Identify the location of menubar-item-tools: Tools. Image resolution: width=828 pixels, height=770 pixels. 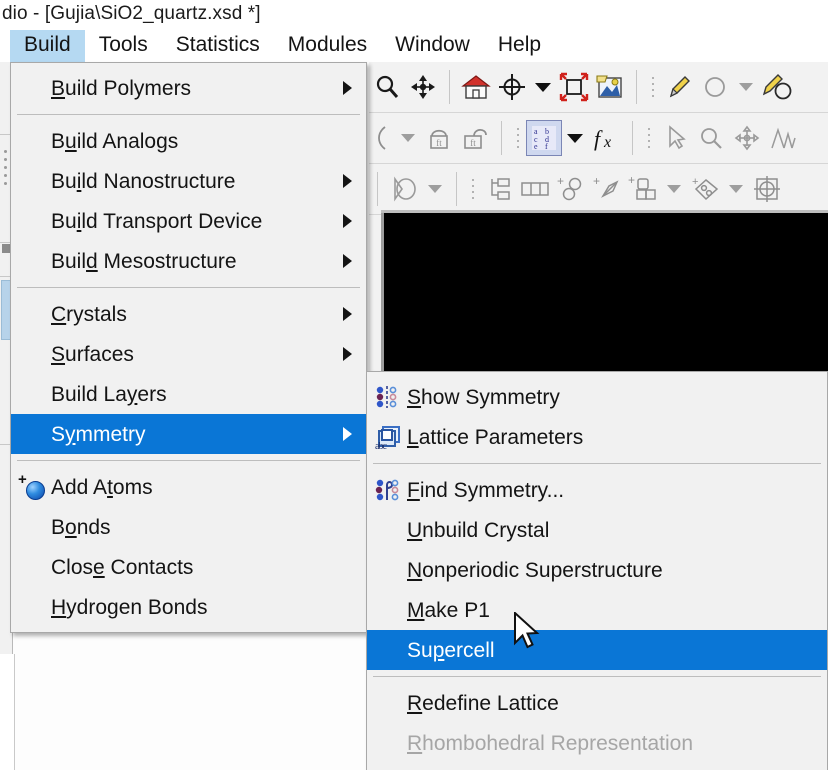
(123, 46).